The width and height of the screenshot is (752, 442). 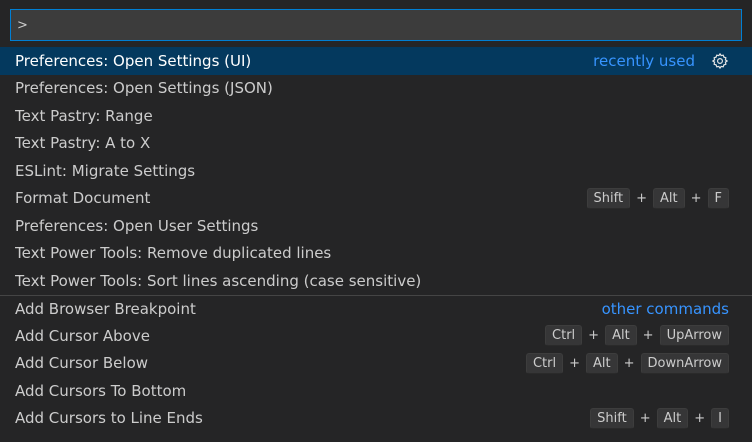 What do you see at coordinates (376, 226) in the screenshot?
I see `command-item-6: Preferences: Open User Settings` at bounding box center [376, 226].